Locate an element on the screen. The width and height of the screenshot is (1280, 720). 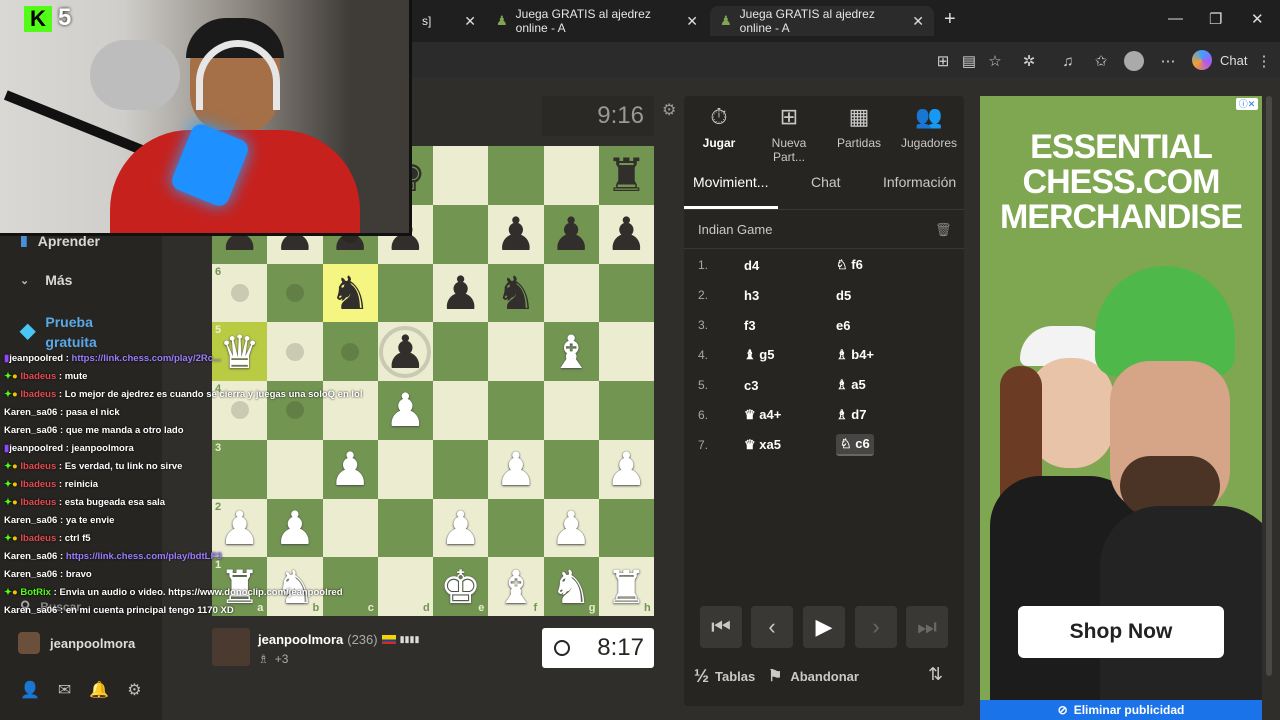
sidebar-item-prueba: ◆ Prueba gratuita is located at coordinates (62, 332).